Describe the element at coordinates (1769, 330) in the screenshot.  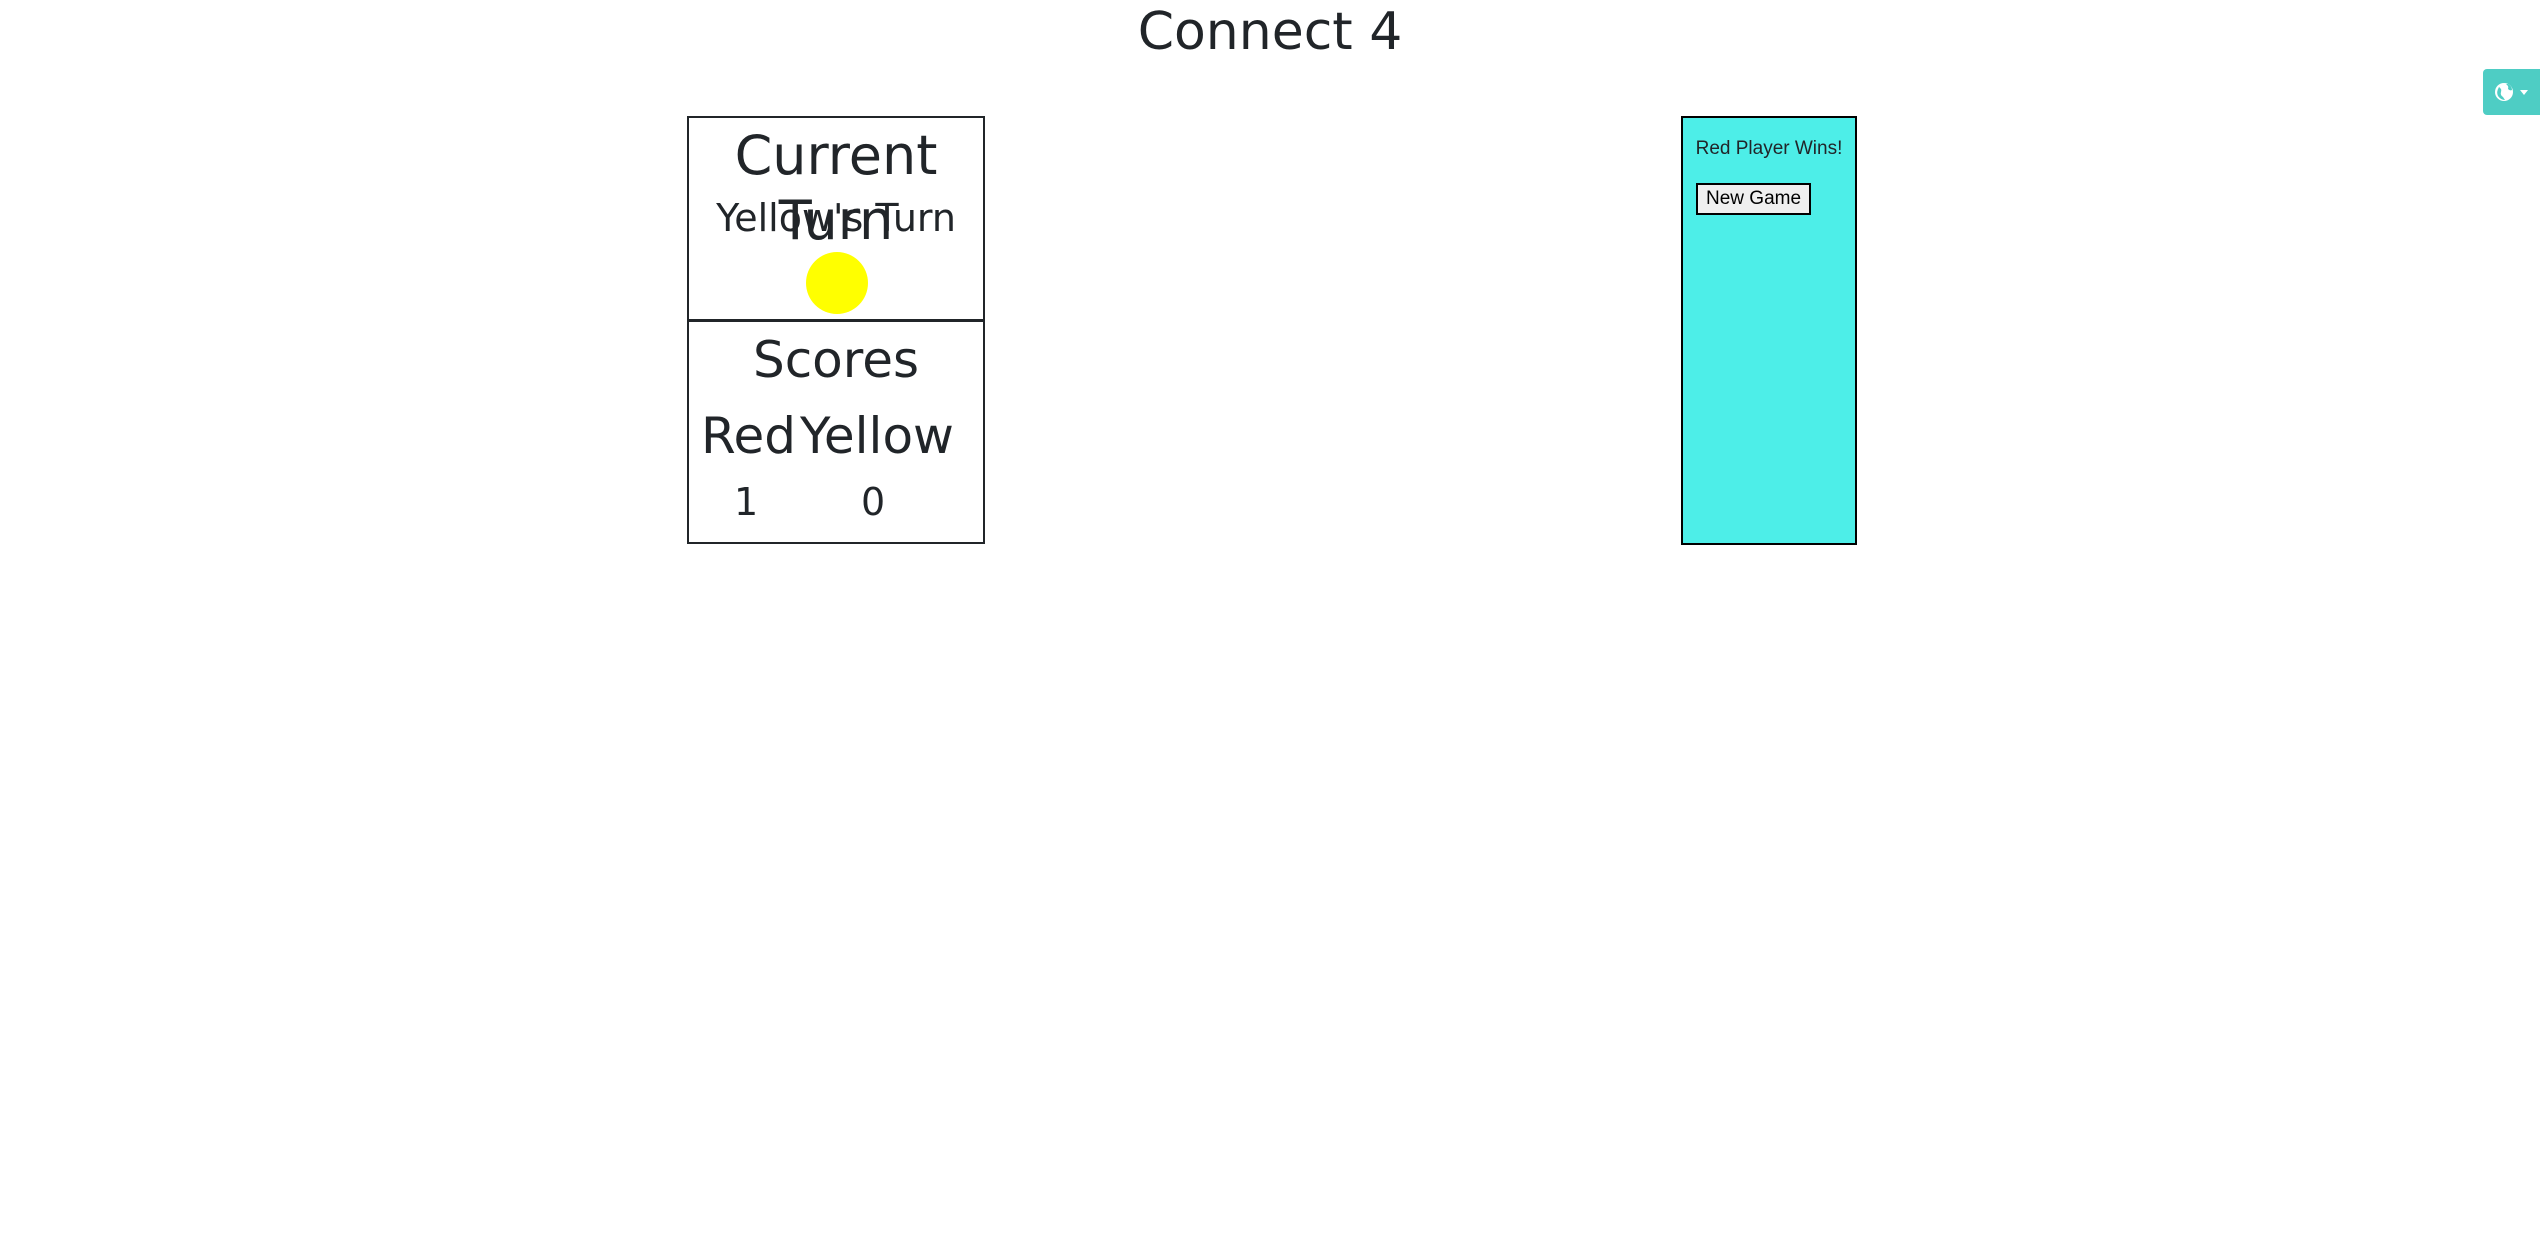
I see `result-panel: Red Player Wins! New Game` at that location.